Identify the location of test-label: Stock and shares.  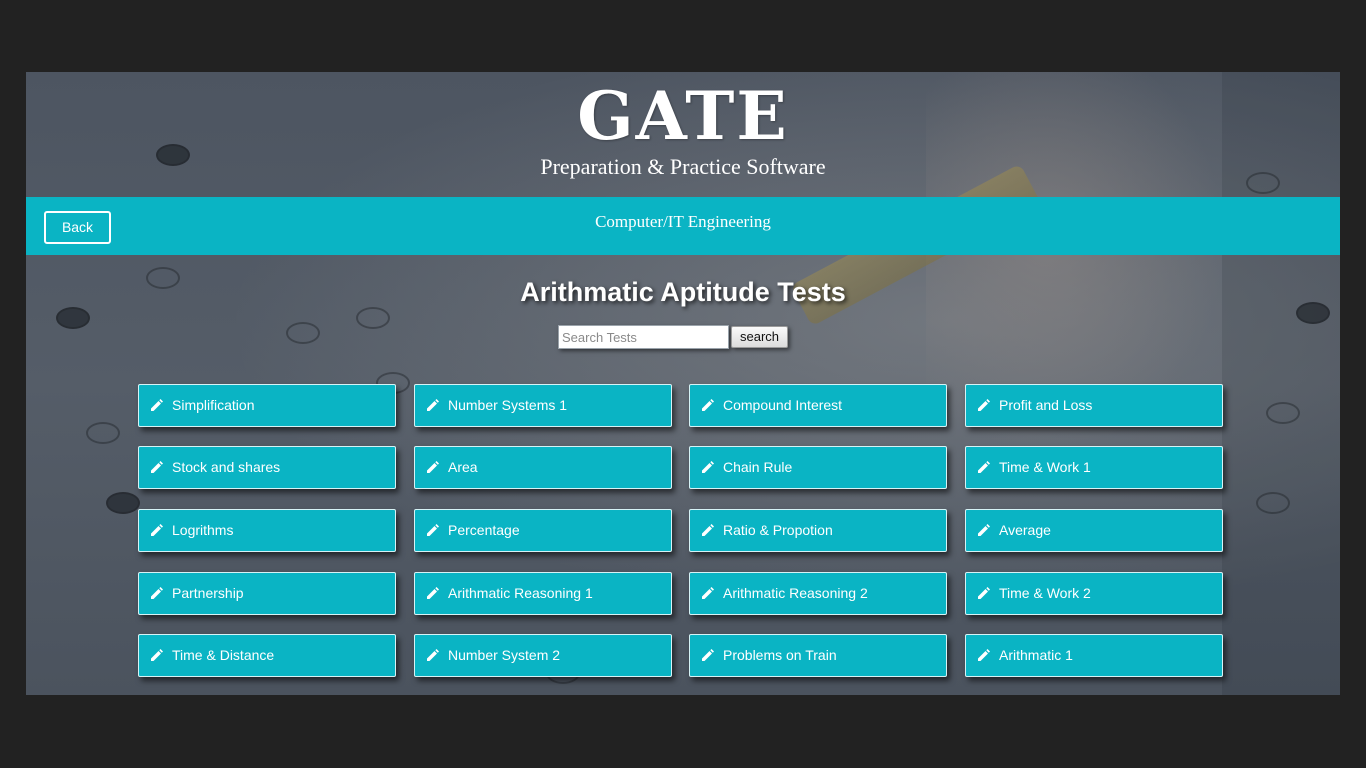
(226, 467).